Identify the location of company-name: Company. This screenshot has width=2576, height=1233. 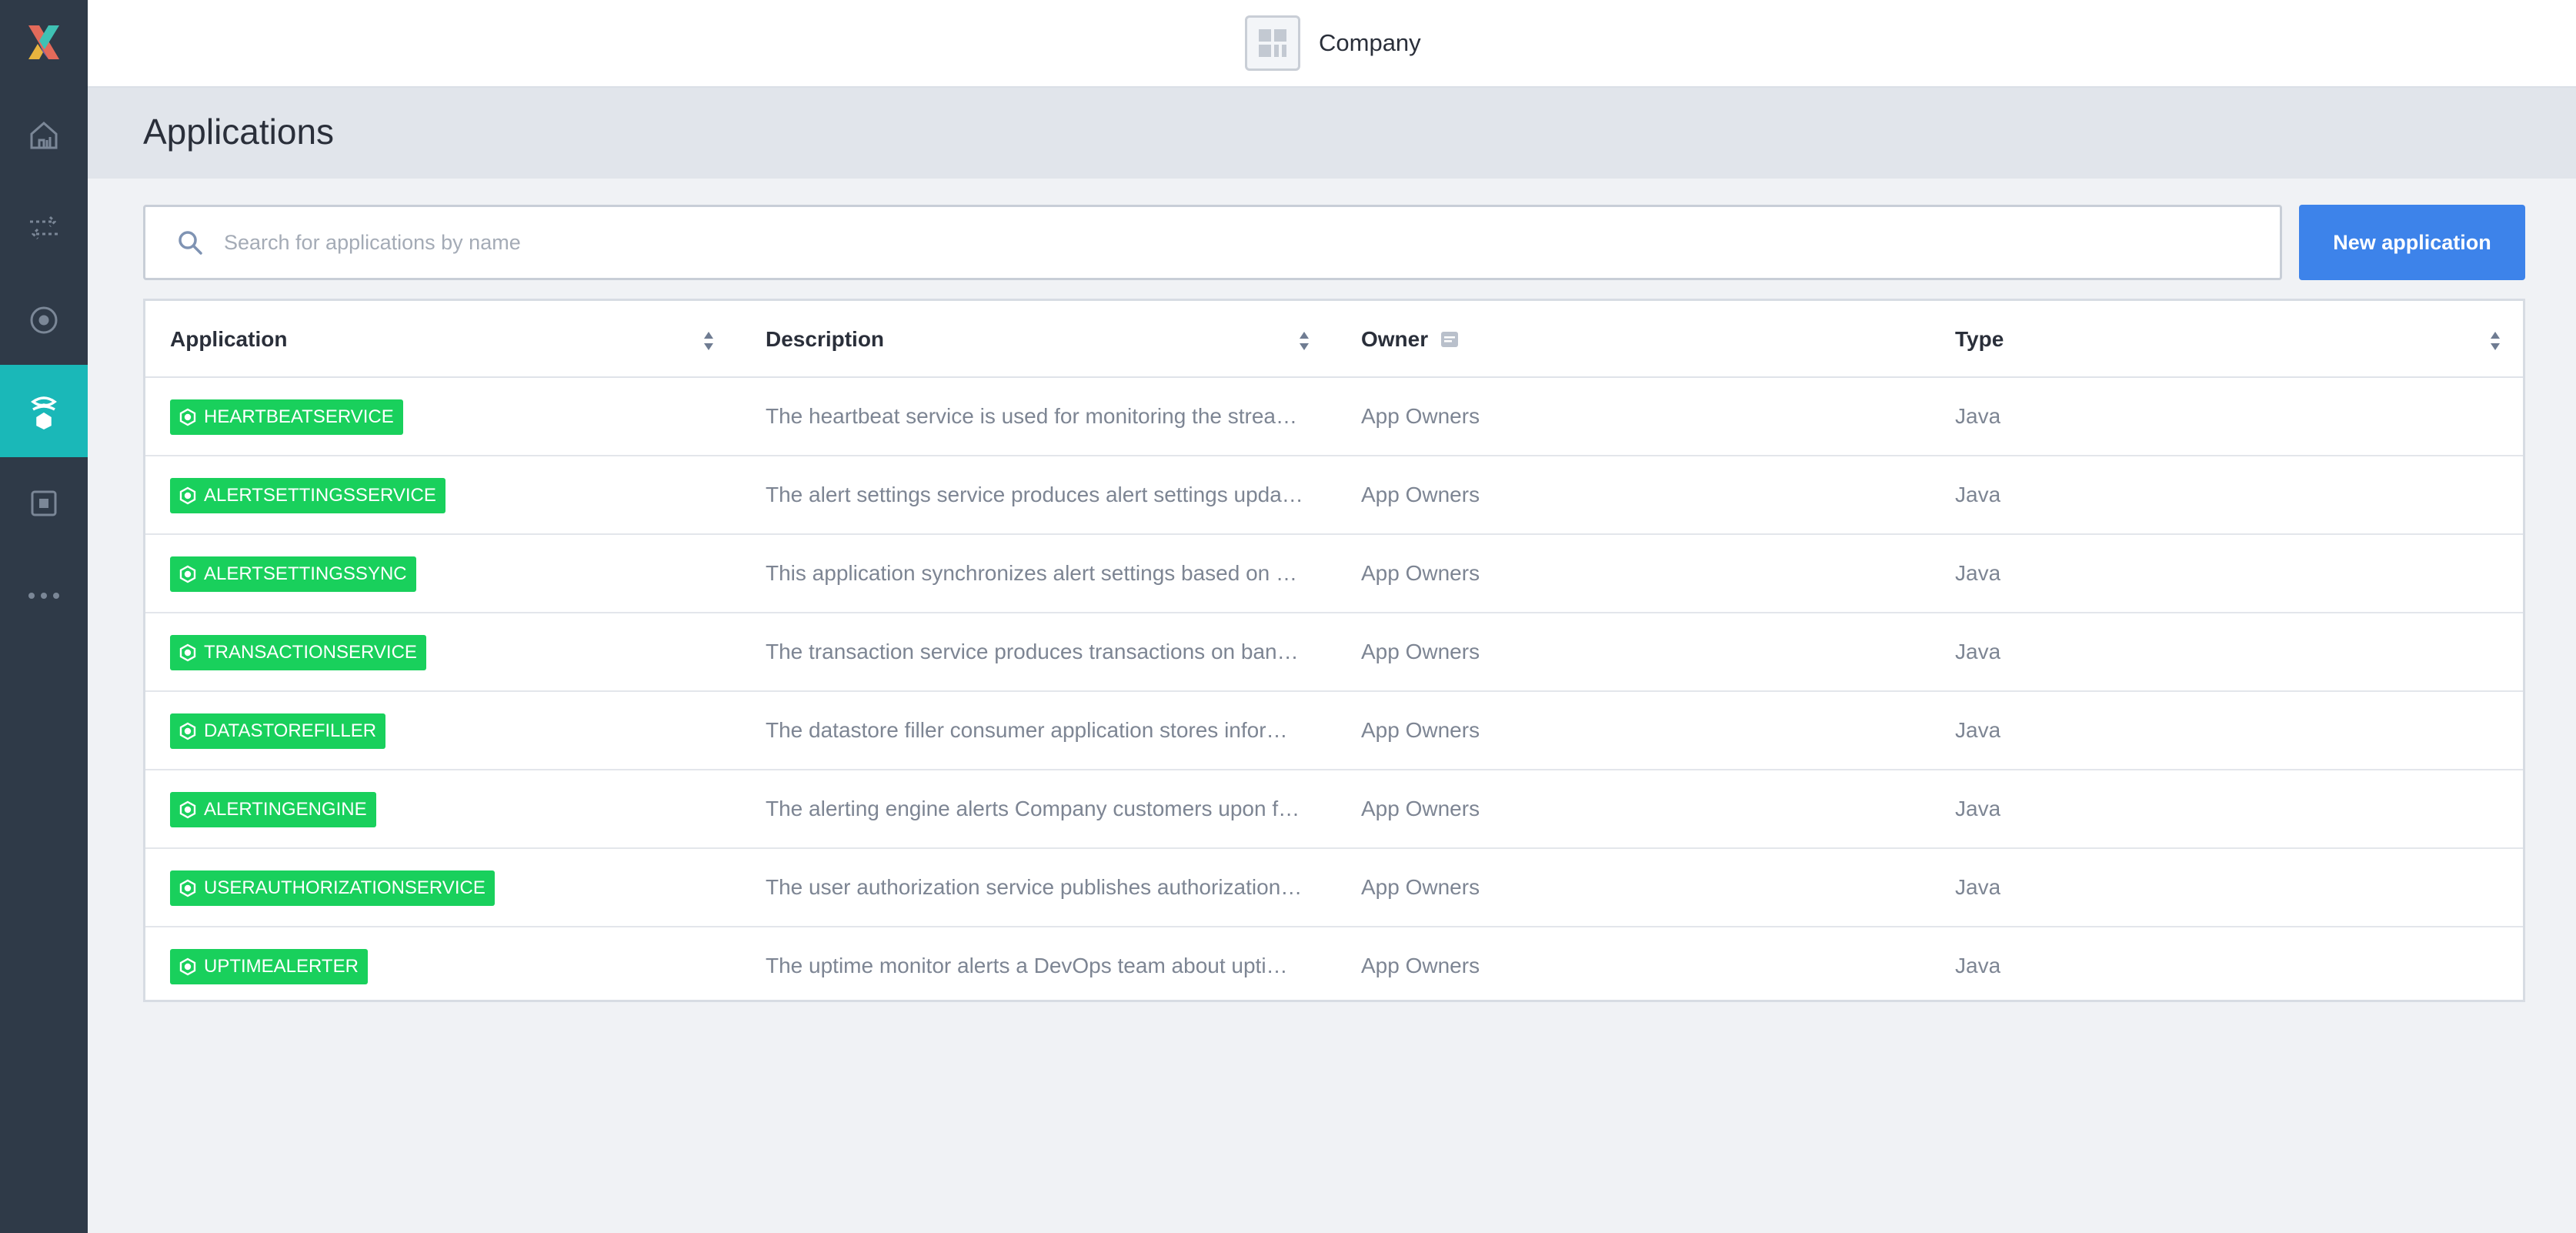
(1370, 42).